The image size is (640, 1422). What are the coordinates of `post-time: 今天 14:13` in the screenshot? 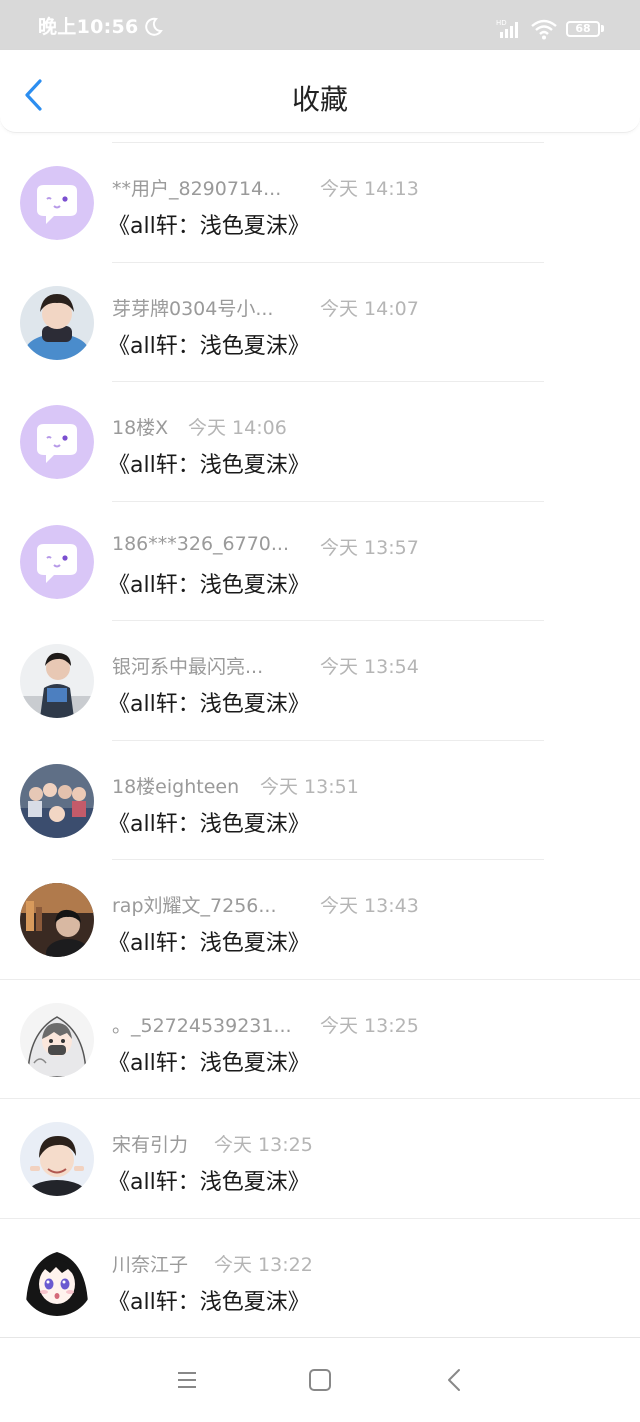 It's located at (369, 189).